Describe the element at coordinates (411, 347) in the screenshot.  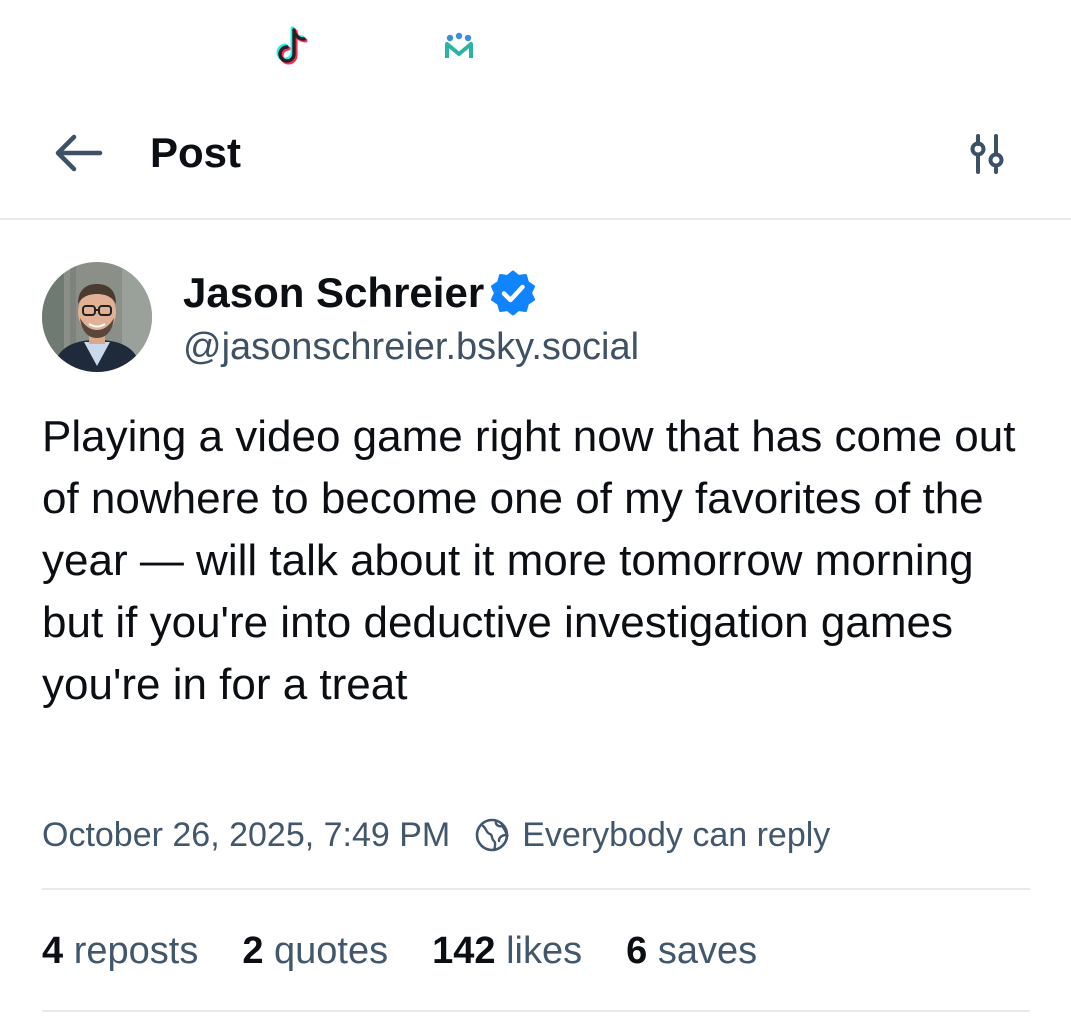
I see `author-handle: @jasonschreier.bsky.social` at that location.